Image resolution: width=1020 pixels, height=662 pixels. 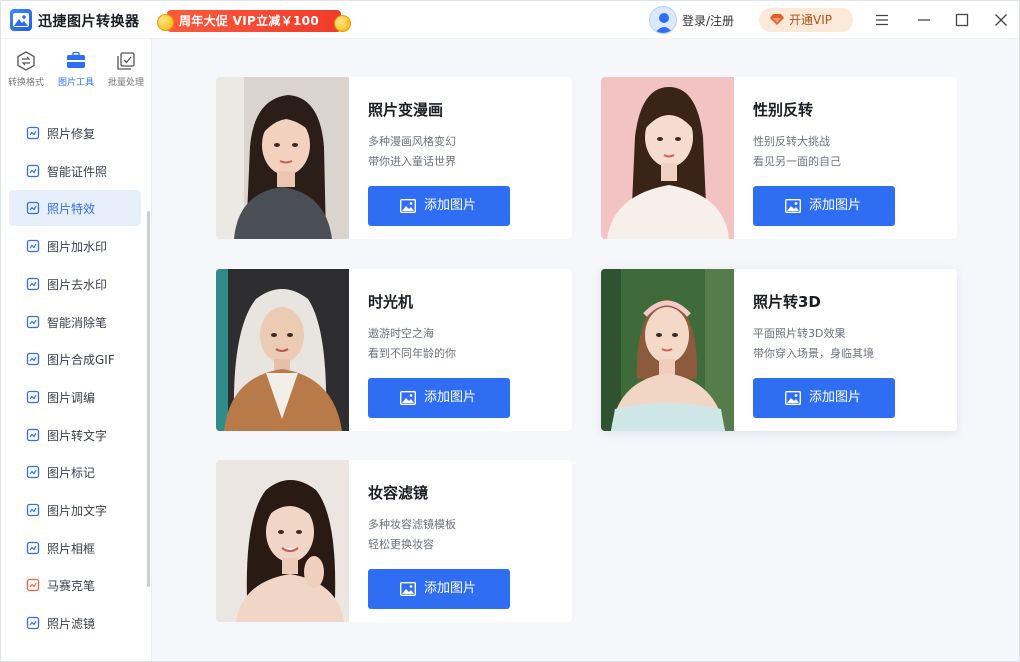 I want to click on sidebar-item-label: 马赛克笔, so click(x=71, y=586).